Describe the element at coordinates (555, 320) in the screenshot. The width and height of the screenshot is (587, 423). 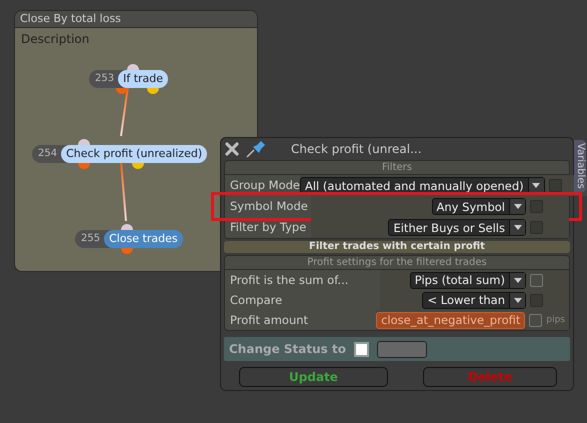
I see `unit-label: pips` at that location.